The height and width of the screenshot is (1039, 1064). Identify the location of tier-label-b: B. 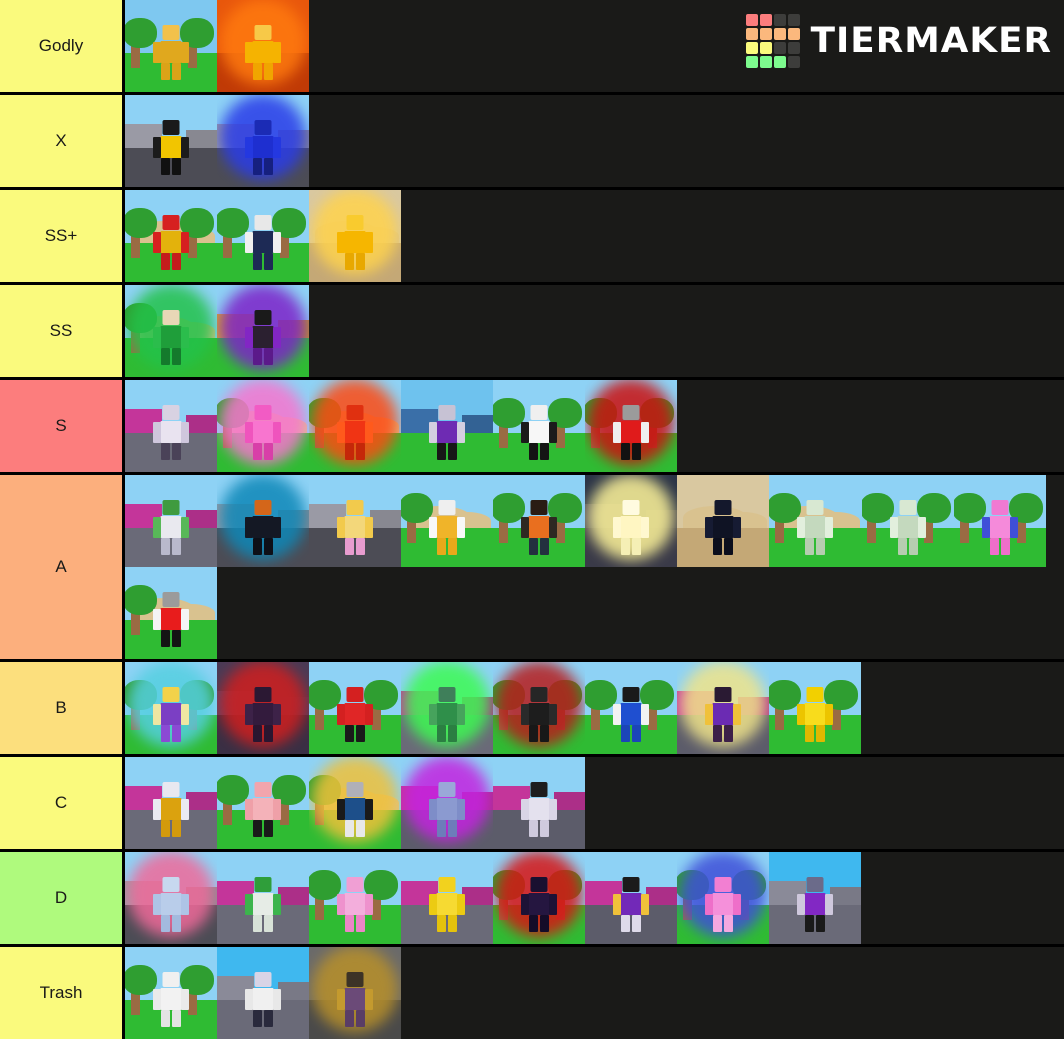
(62, 708).